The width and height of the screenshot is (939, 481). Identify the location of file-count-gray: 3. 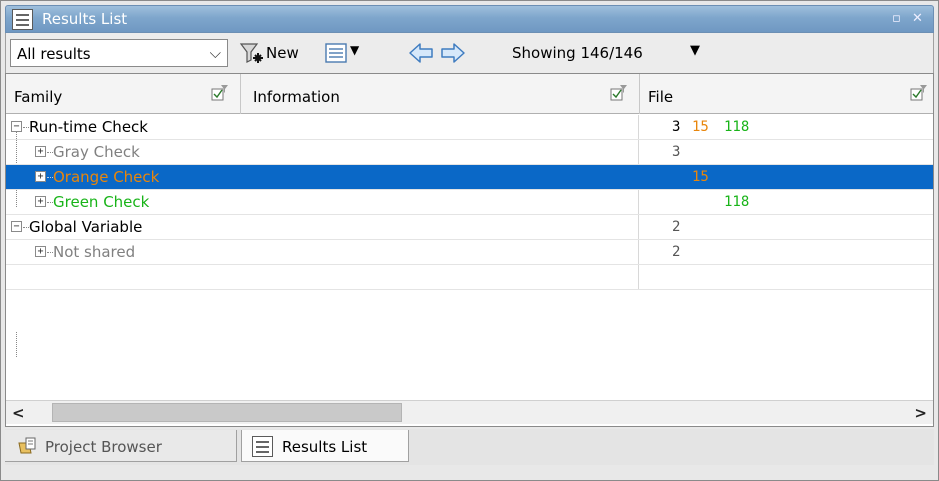
(676, 127).